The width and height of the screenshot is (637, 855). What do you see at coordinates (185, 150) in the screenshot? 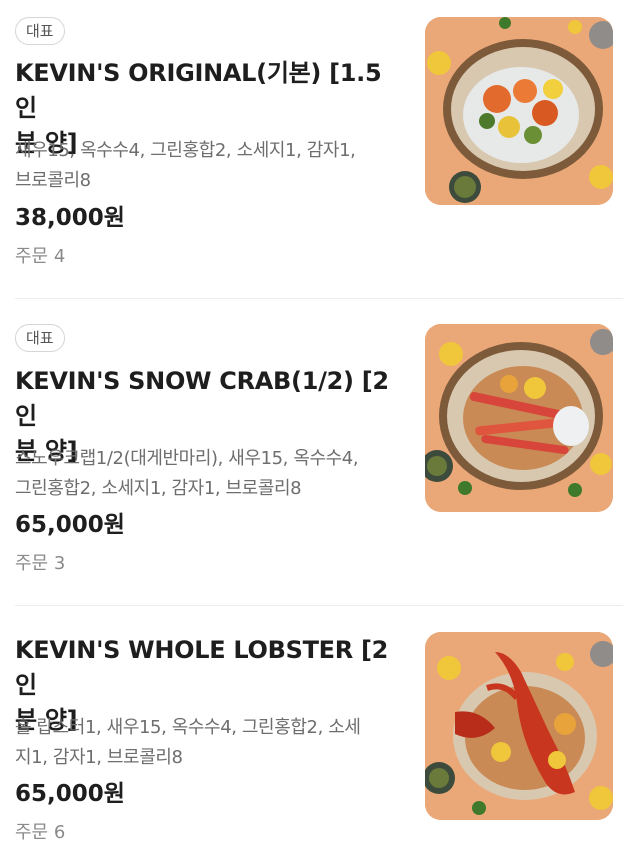
I see `desc-line-1: 새우15, 옥수수4, 그린홍합2, 소세지1, 감자1,` at bounding box center [185, 150].